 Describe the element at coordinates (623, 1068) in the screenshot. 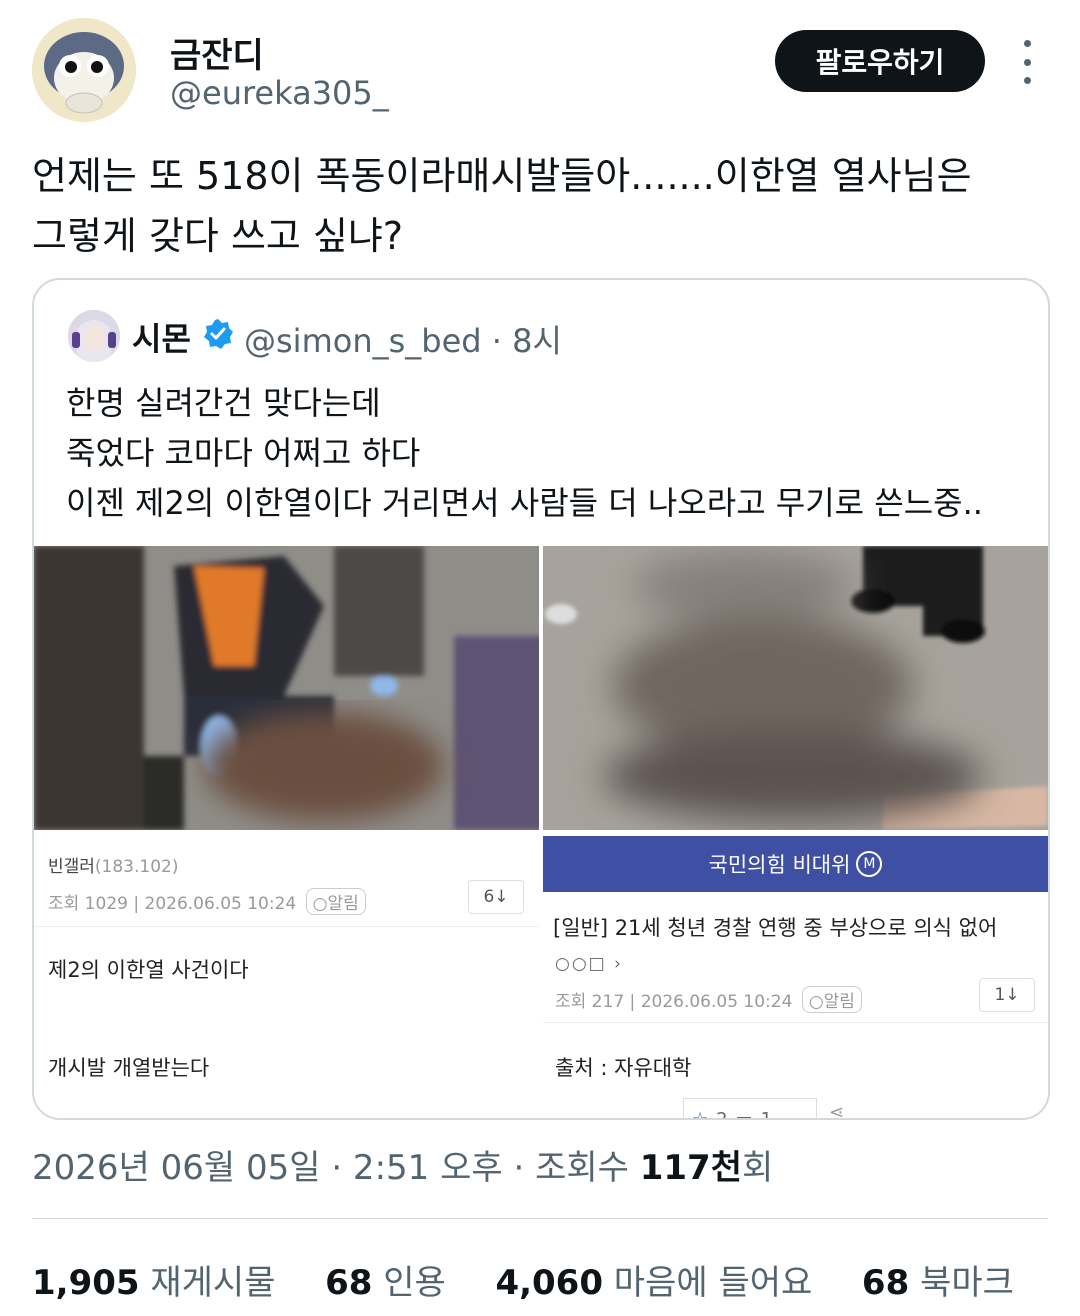

I see `post-source: 출처 : 자유대학` at that location.